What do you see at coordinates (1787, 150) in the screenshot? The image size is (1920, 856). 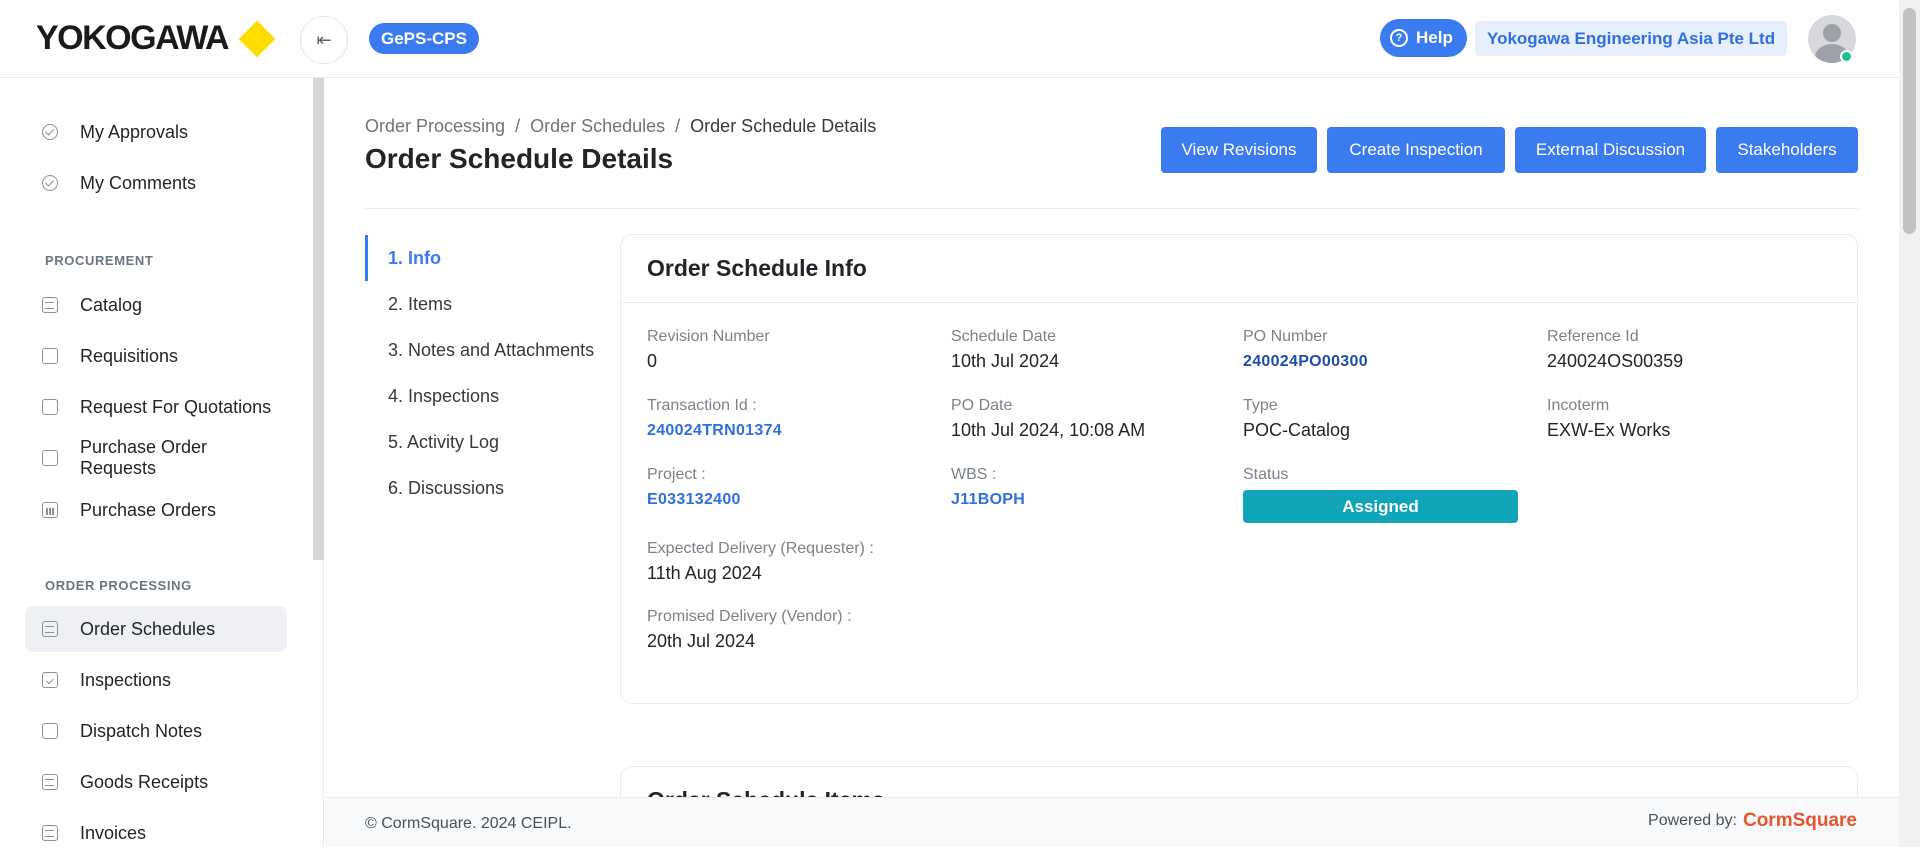 I see `stakeholders-button: Stakeholders` at bounding box center [1787, 150].